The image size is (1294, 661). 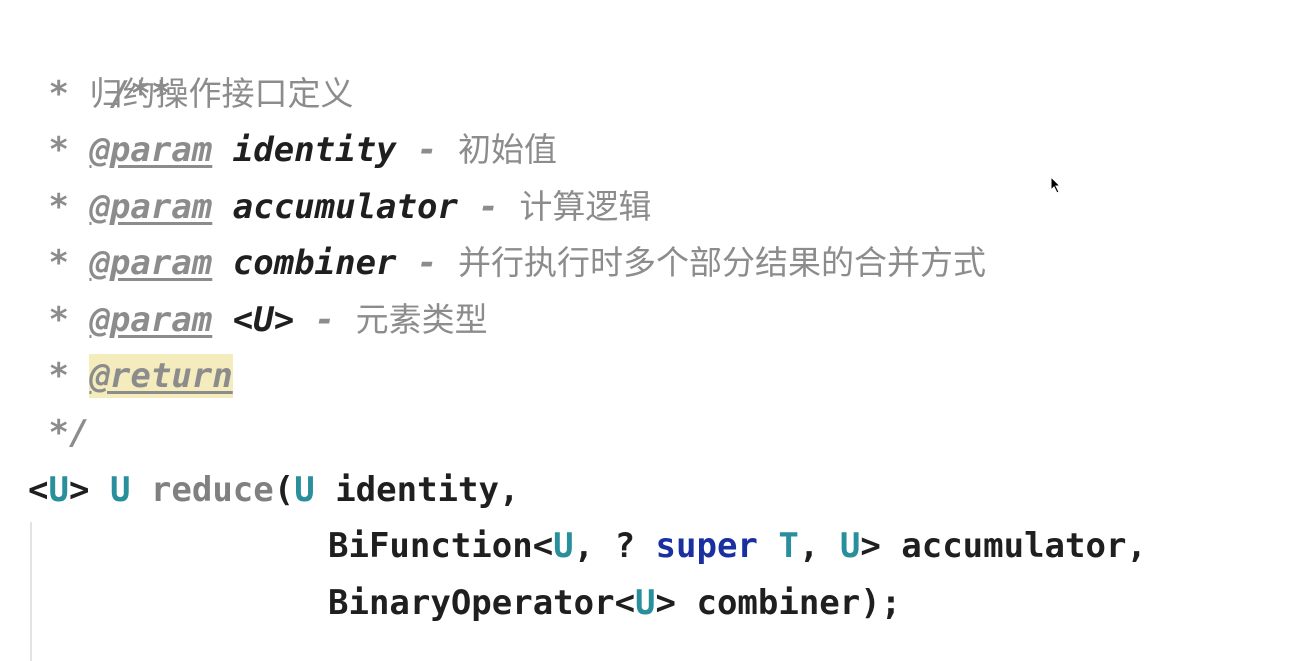 I want to click on bifunction-type: BiFunction<, so click(x=441, y=546).